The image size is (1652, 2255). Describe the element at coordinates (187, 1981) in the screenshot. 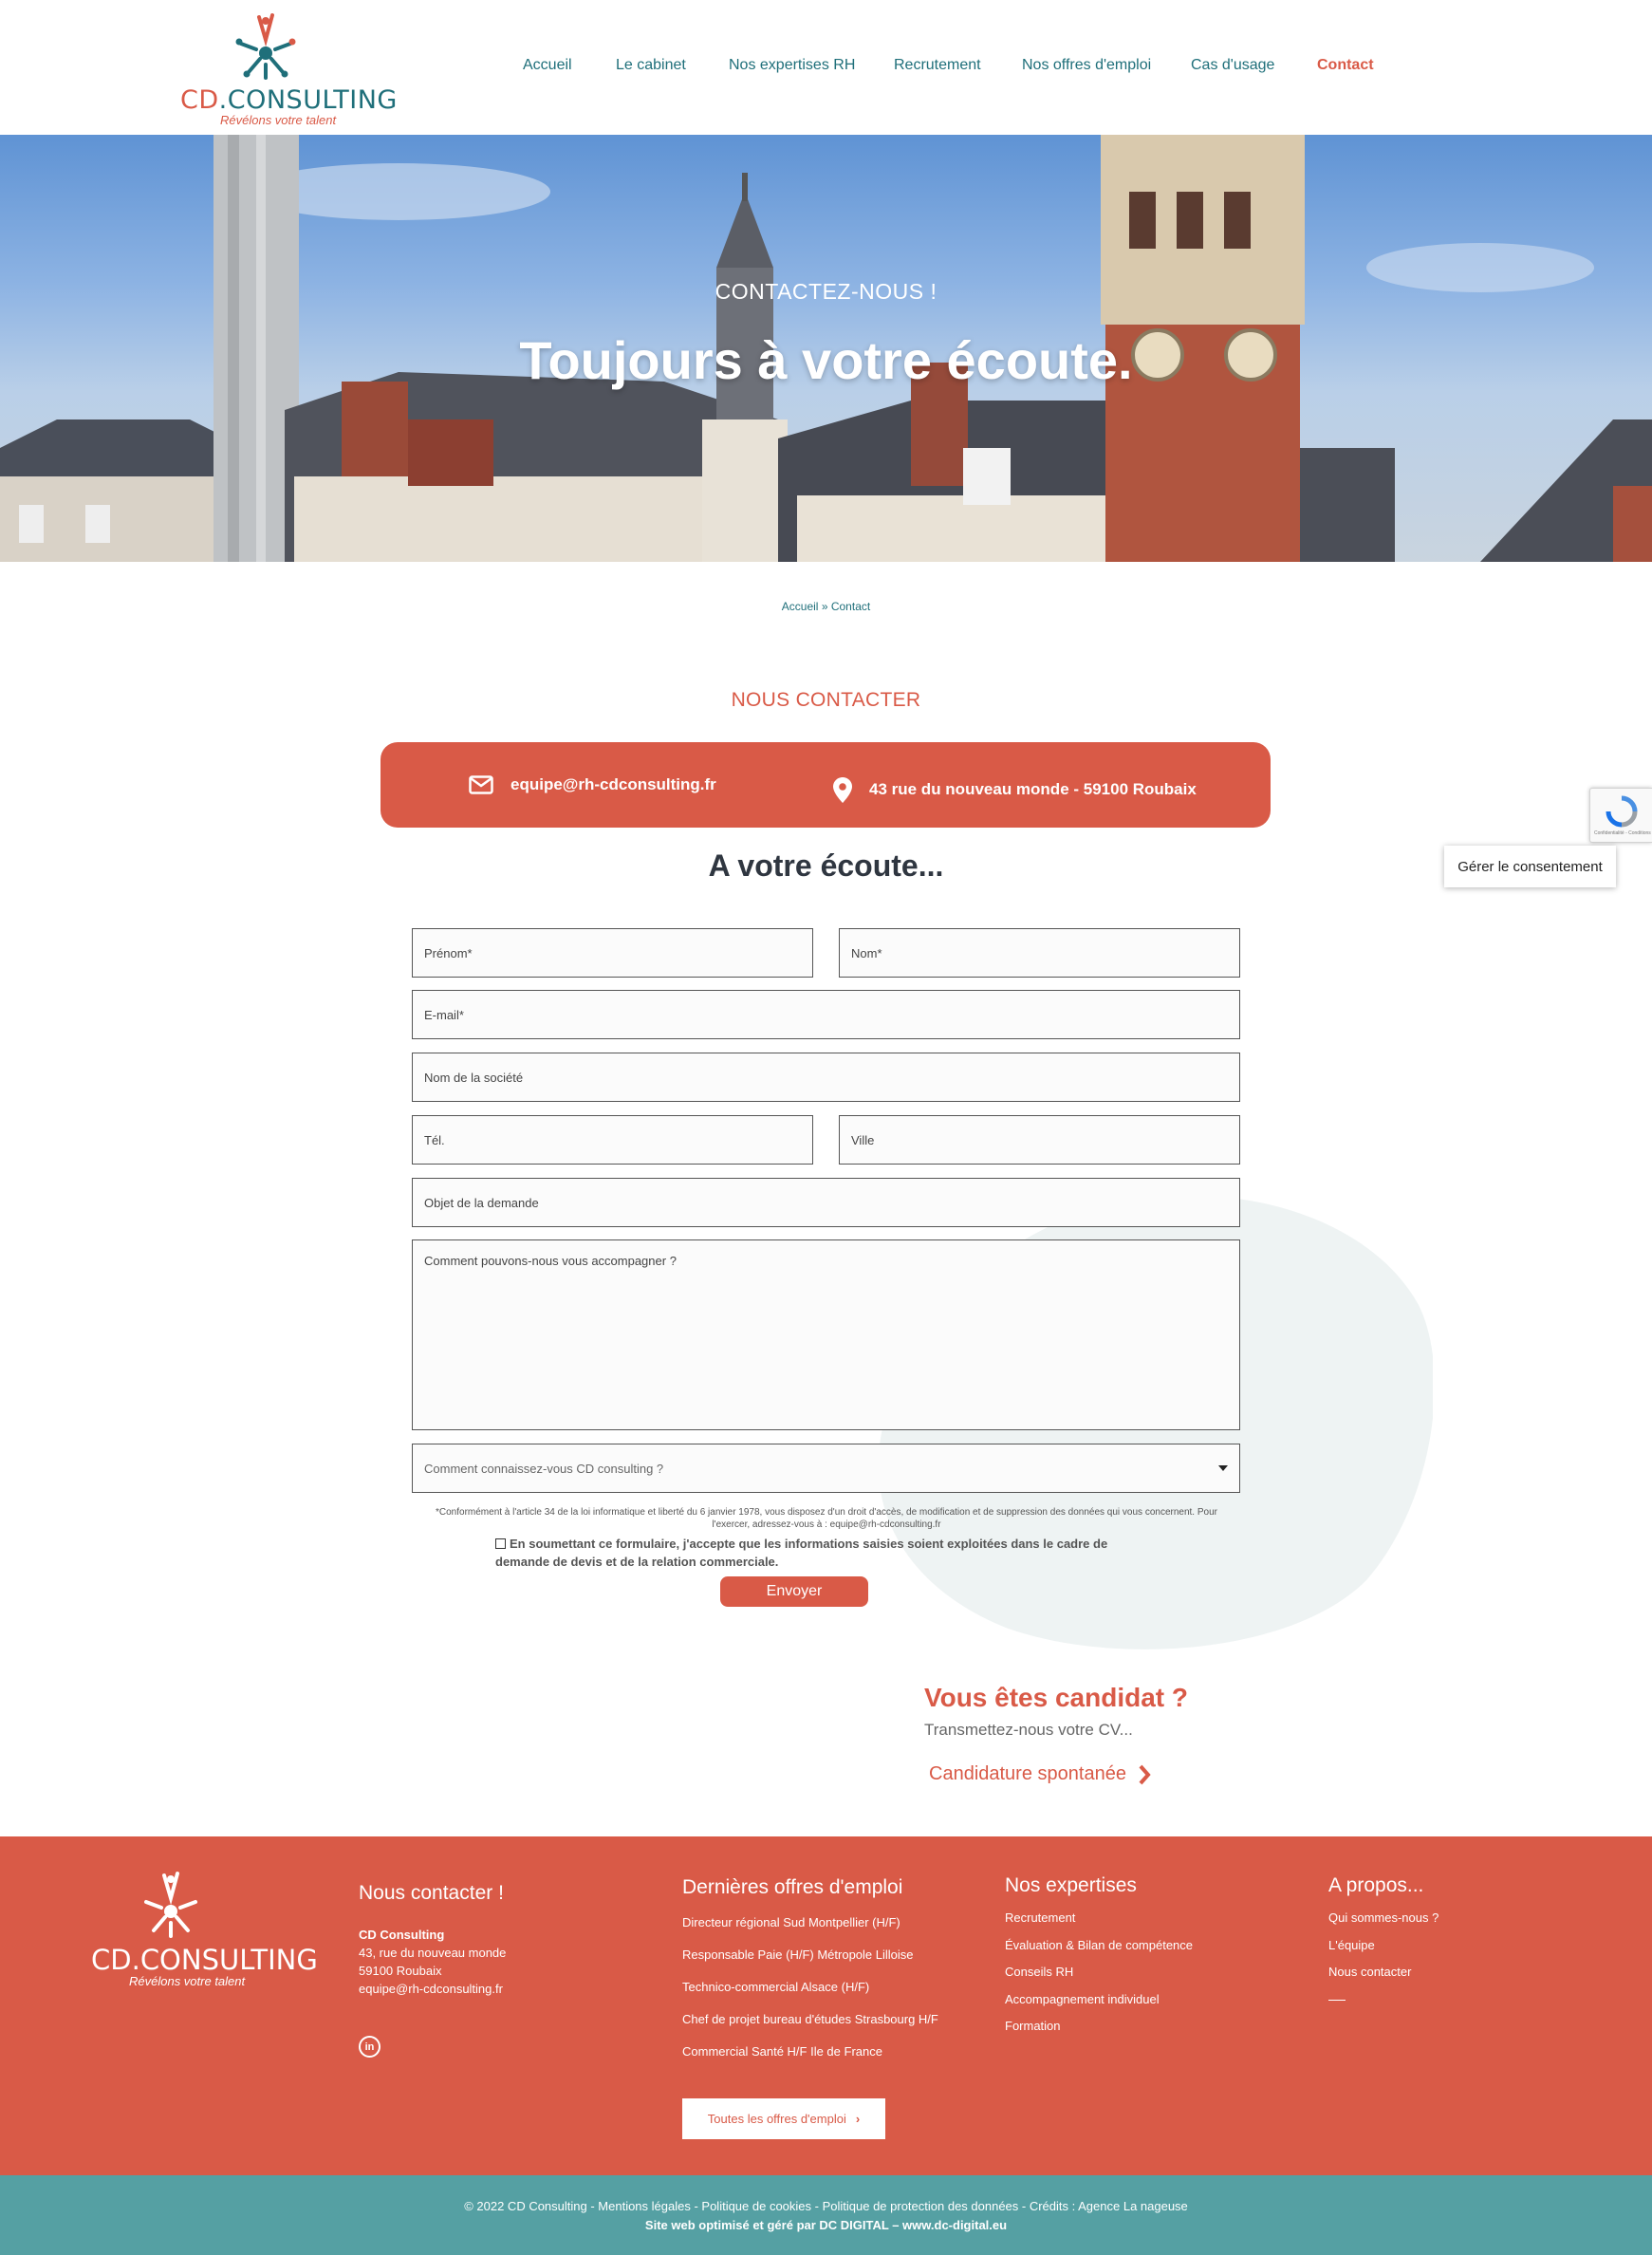

I see `footer-logo-tagline: Révélons votre talent` at that location.